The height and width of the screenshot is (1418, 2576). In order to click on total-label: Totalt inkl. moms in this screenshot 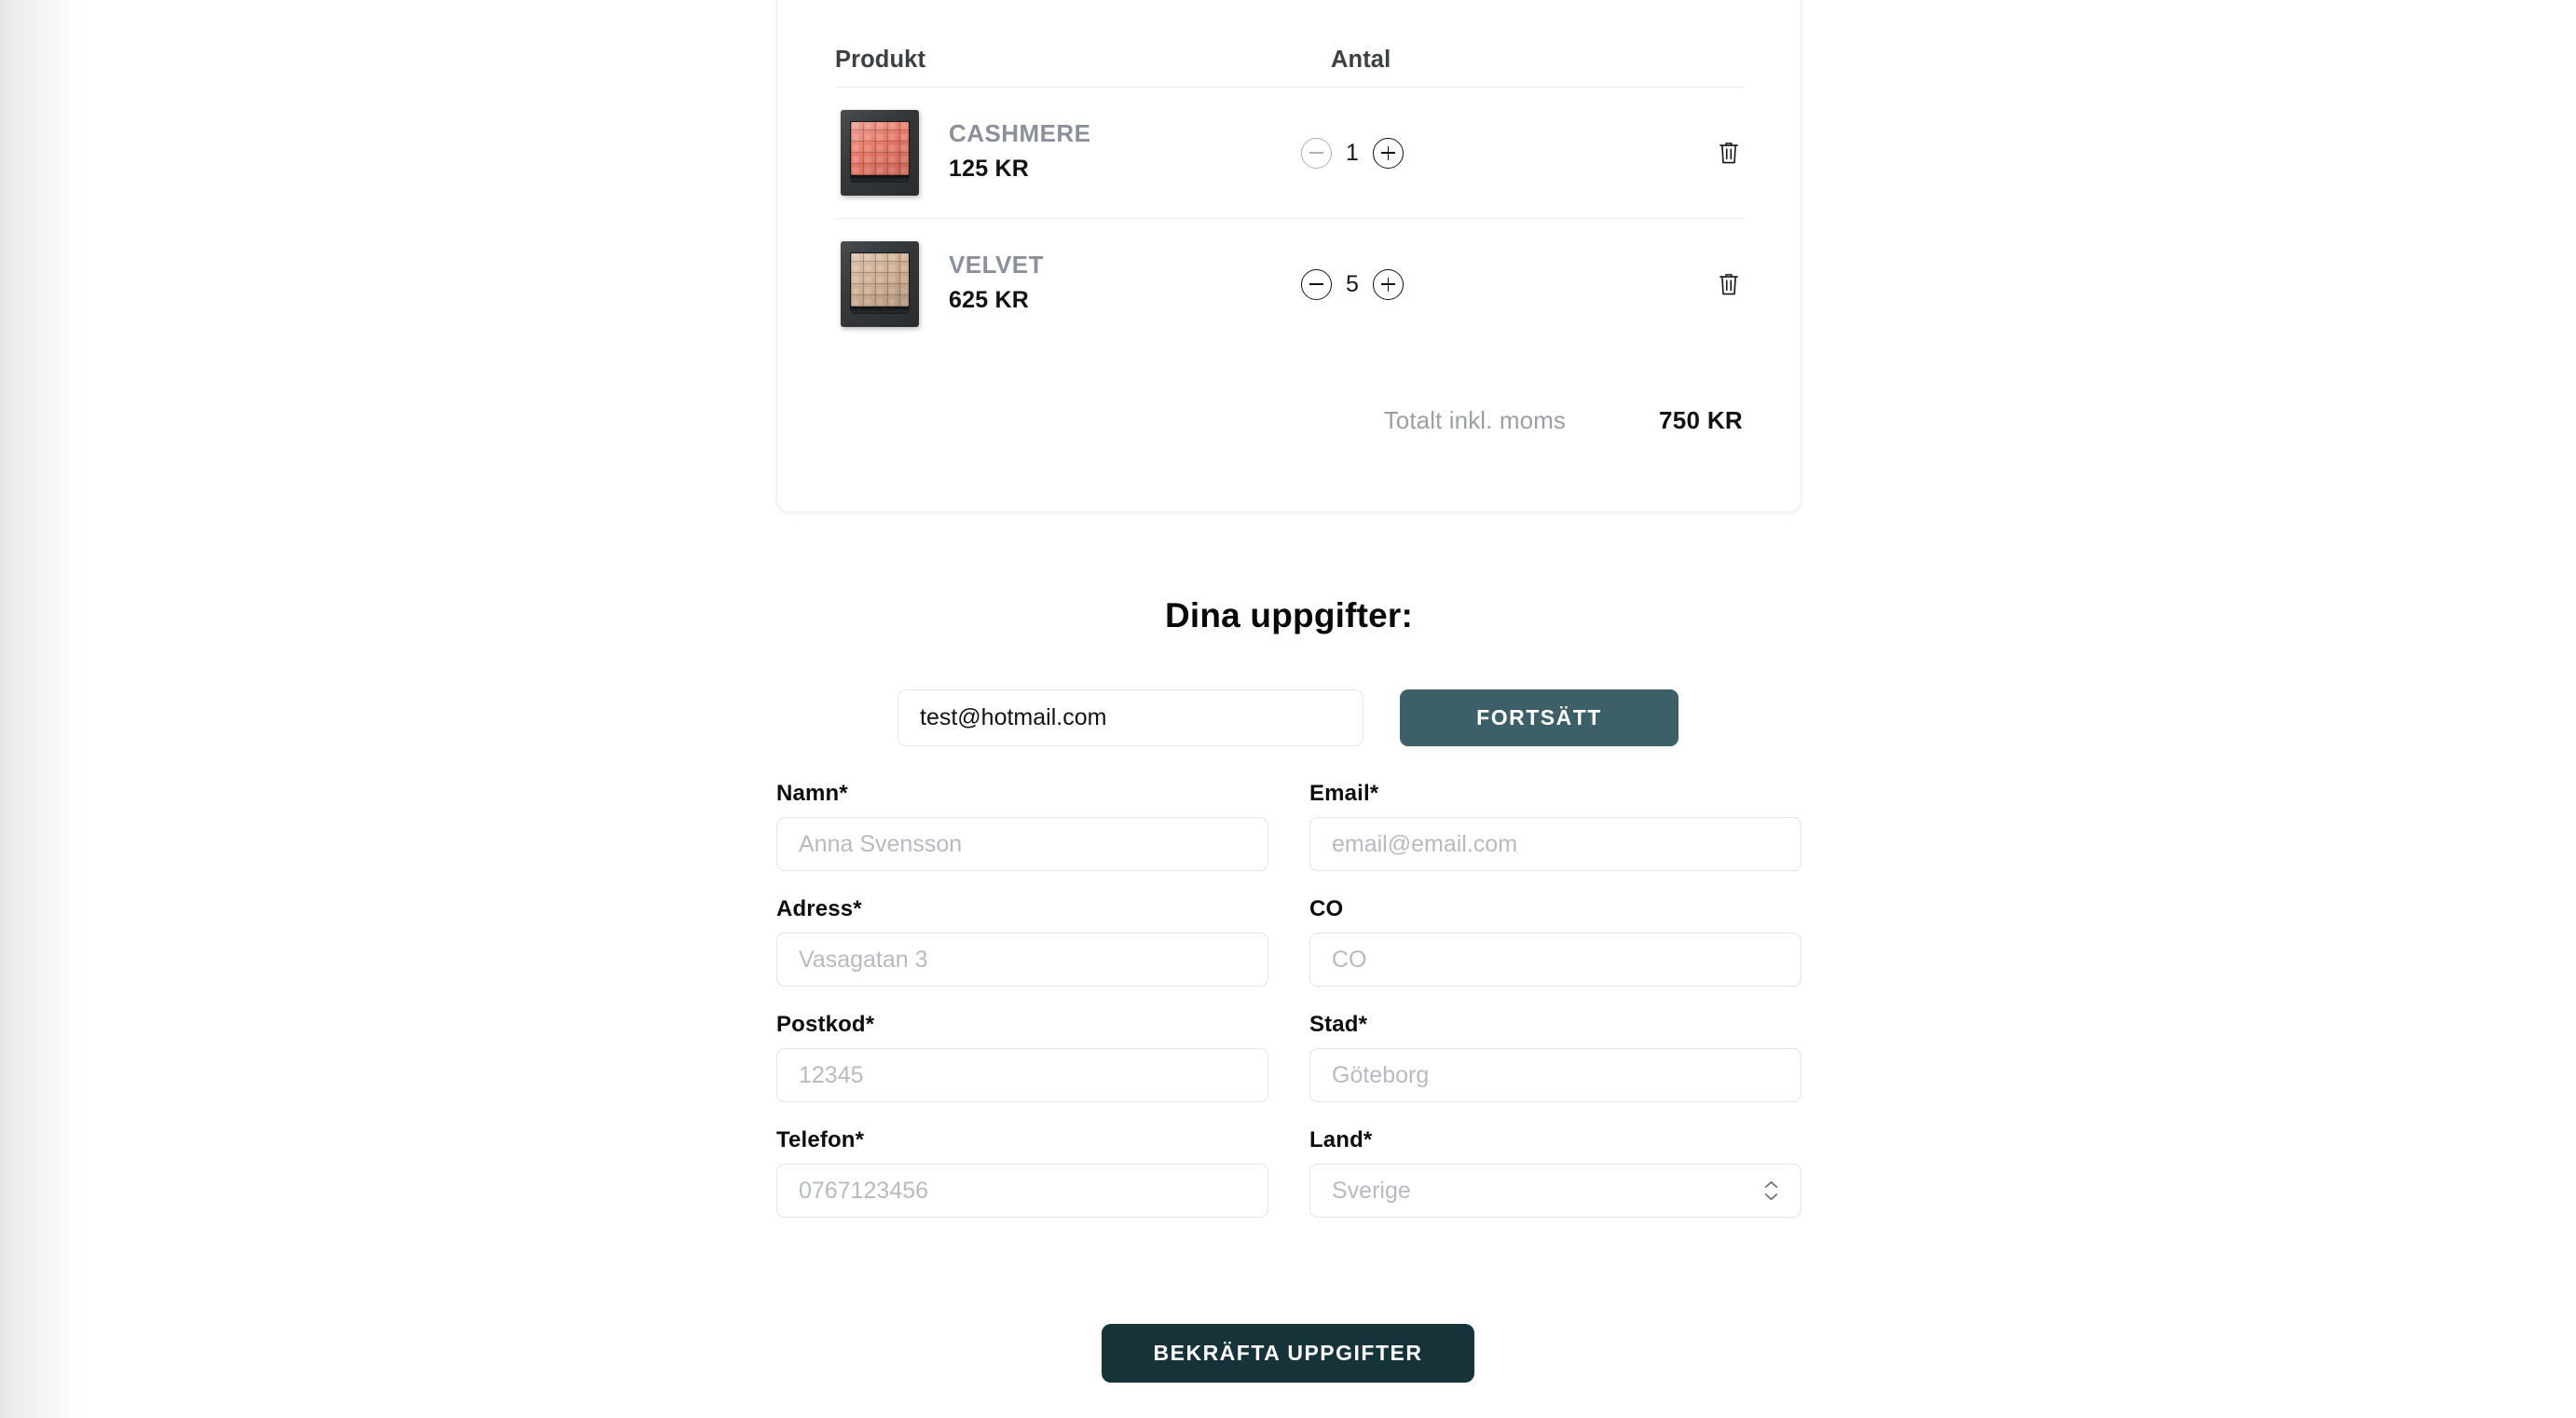, I will do `click(1474, 419)`.